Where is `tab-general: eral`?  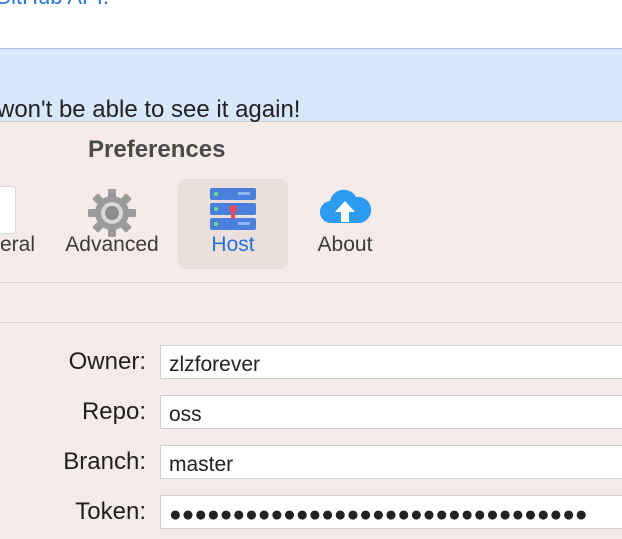
tab-general: eral is located at coordinates (22, 224).